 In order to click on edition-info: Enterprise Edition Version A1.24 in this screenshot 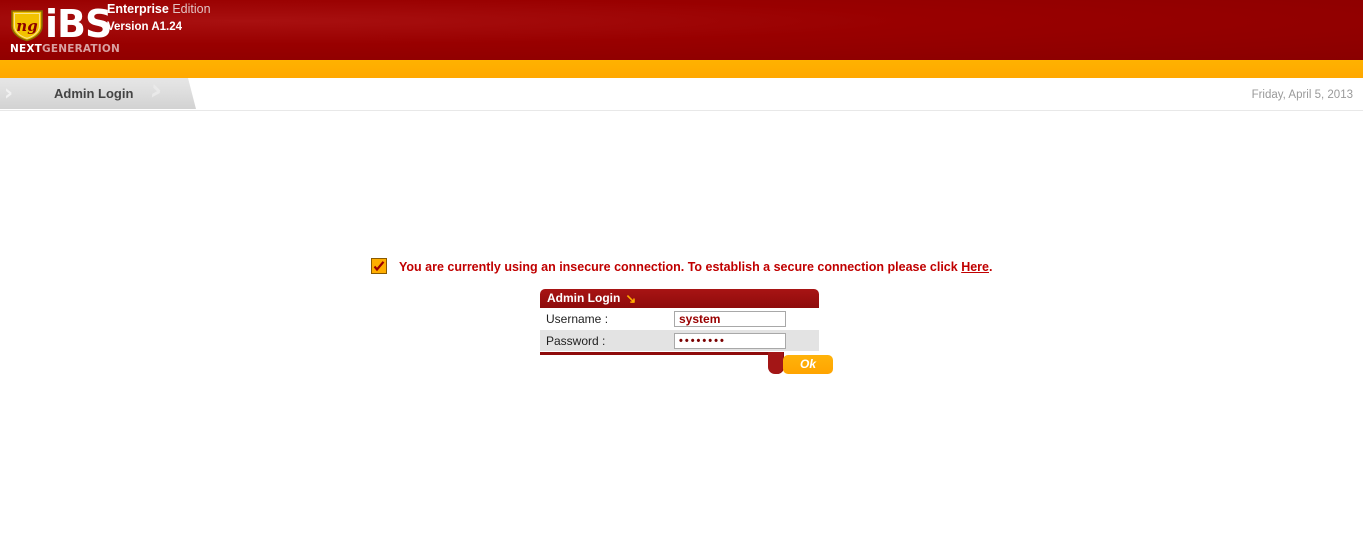, I will do `click(159, 18)`.